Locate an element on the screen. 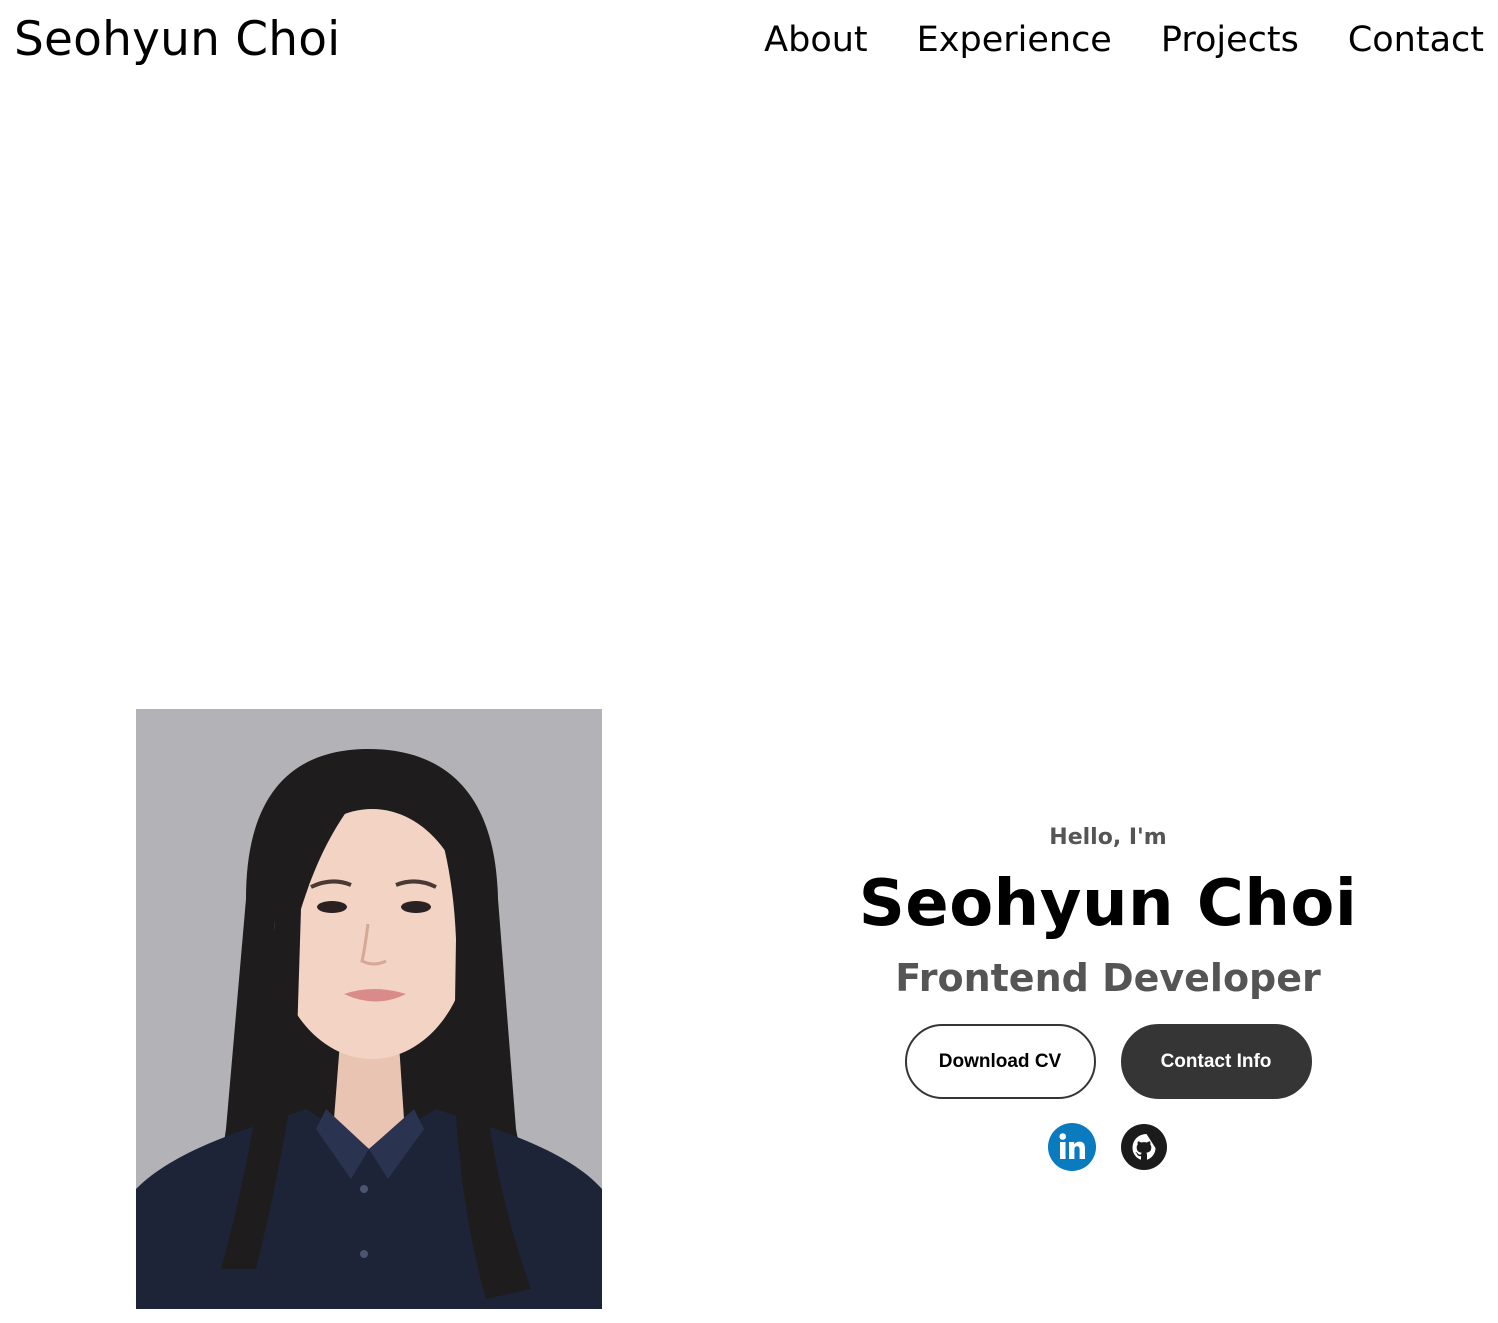 This screenshot has width=1498, height=1323. main-nav: About Experience Projects Contact is located at coordinates (1124, 40).